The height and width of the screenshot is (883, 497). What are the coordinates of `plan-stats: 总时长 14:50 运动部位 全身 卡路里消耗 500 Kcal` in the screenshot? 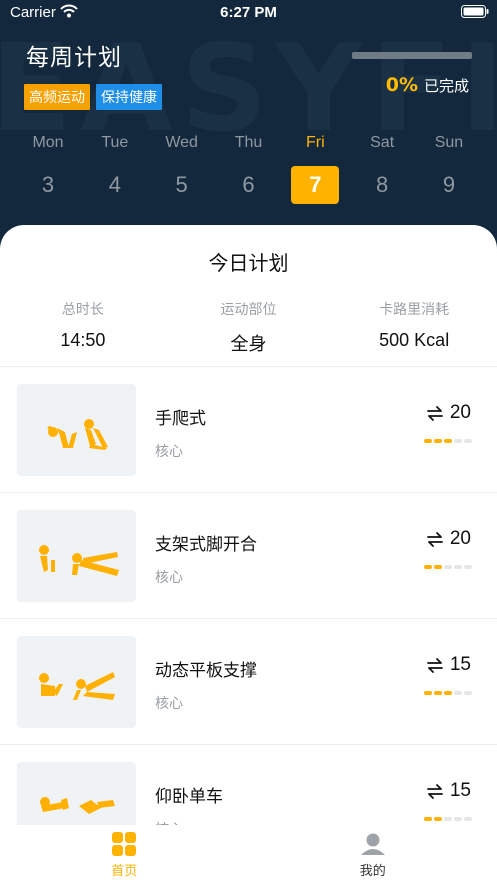 It's located at (248, 327).